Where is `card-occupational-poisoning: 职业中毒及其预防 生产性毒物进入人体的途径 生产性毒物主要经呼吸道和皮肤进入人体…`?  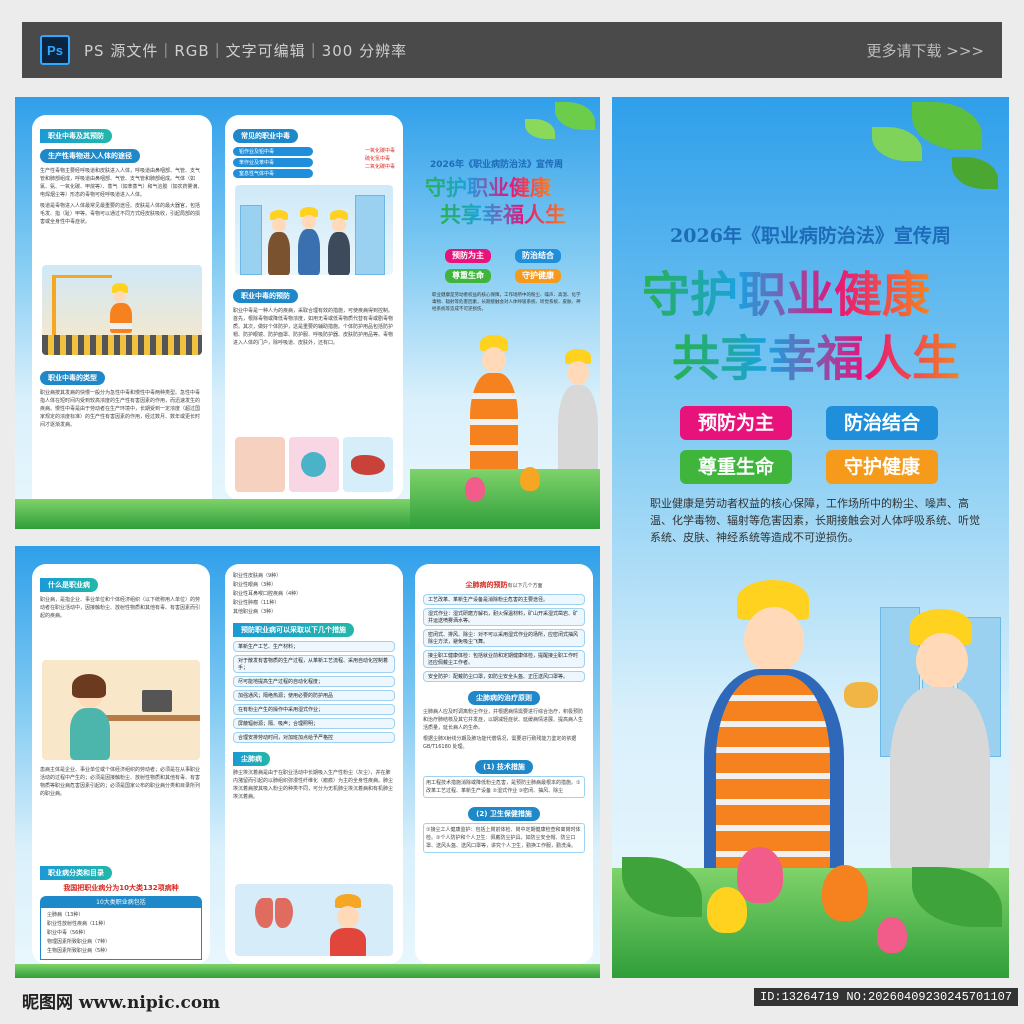
card-occupational-poisoning: 职业中毒及其预防 生产性毒物进入人体的途径 生产性毒物主要经呼吸道和皮肤进入人体… is located at coordinates (122, 317).